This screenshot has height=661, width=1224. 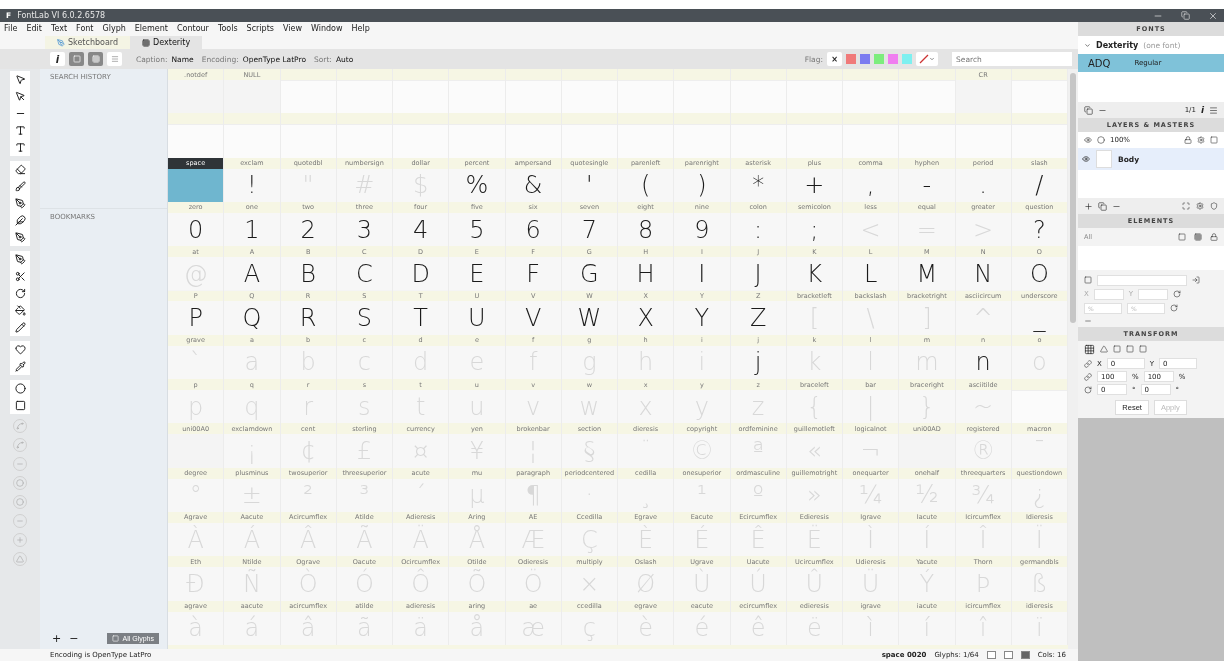 I want to click on menu-icon, so click(x=1213, y=110).